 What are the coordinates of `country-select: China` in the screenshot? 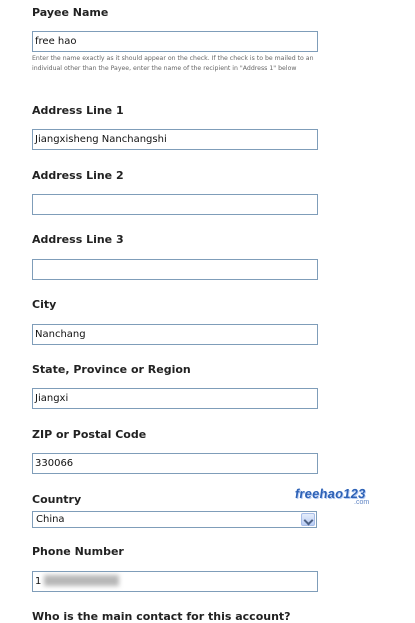 It's located at (174, 519).